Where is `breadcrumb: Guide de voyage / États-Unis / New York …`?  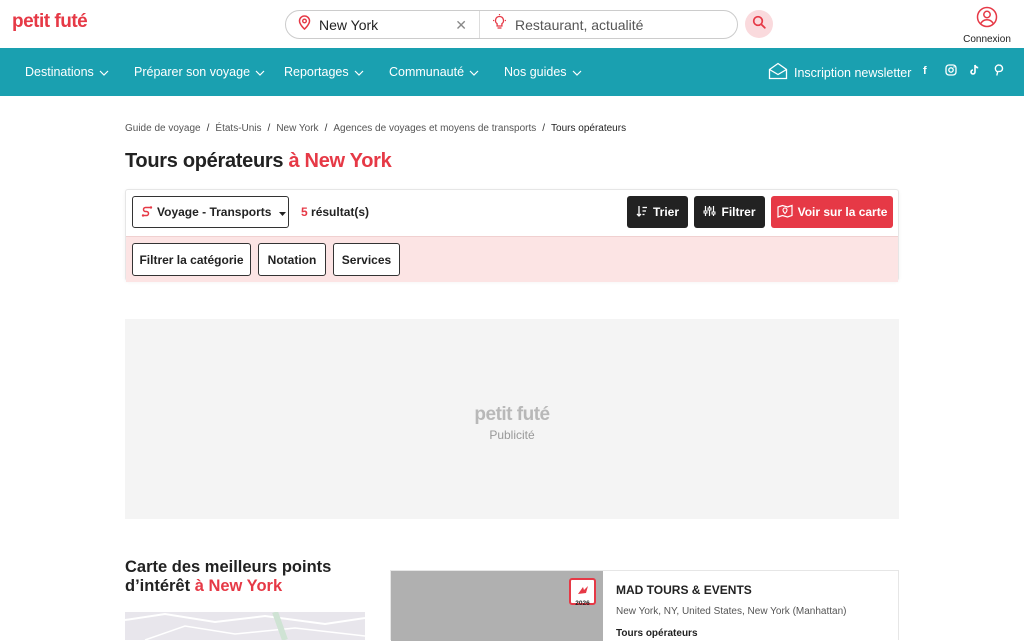 breadcrumb: Guide de voyage / États-Unis / New York … is located at coordinates (375, 128).